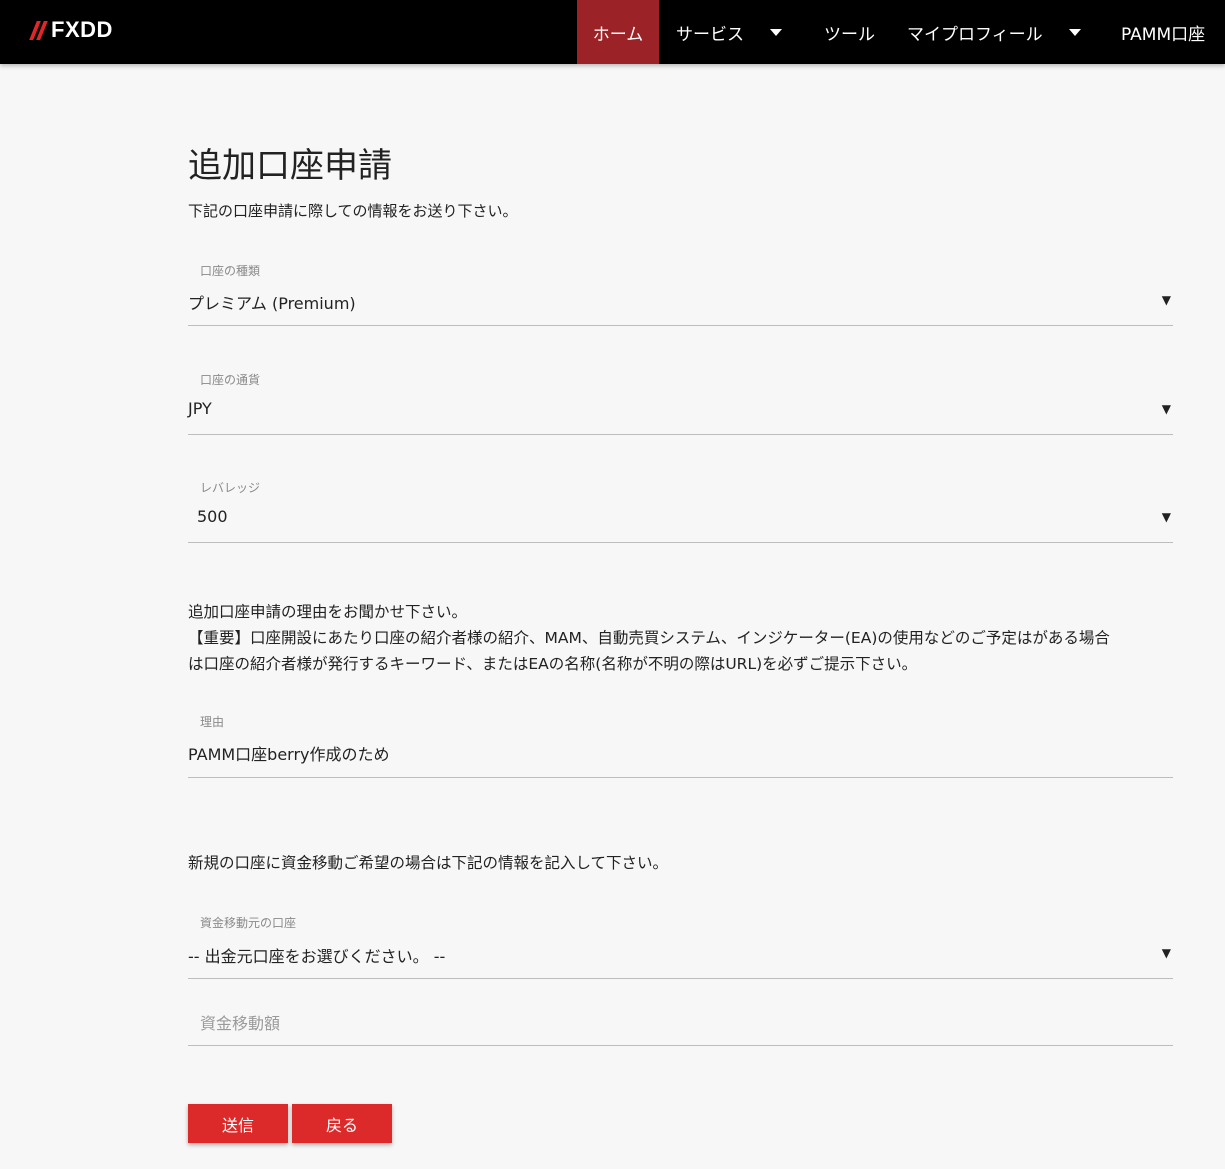 This screenshot has width=1225, height=1169. I want to click on nav-item-pamm: PAMM口座, so click(1163, 32).